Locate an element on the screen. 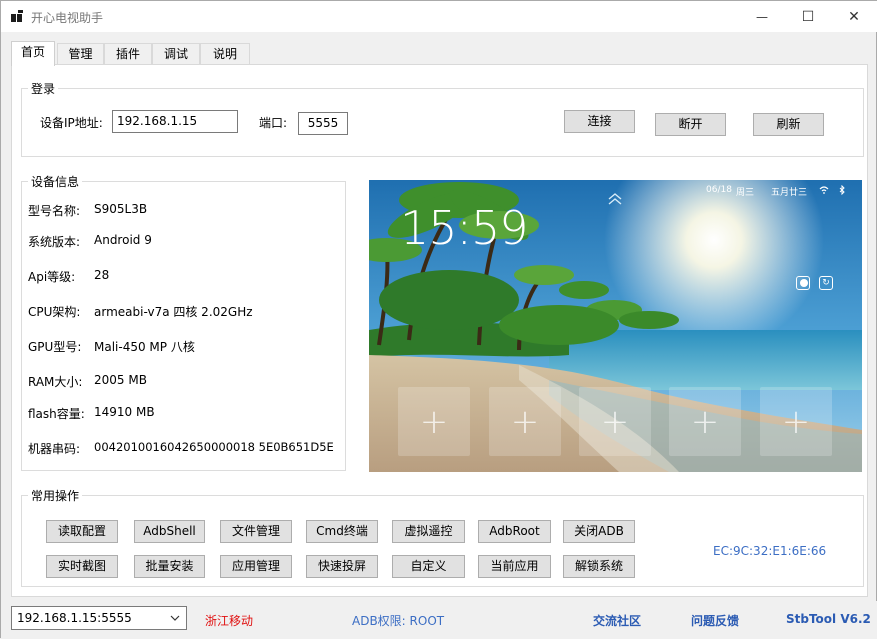  info-label: 系统版本: is located at coordinates (54, 242).